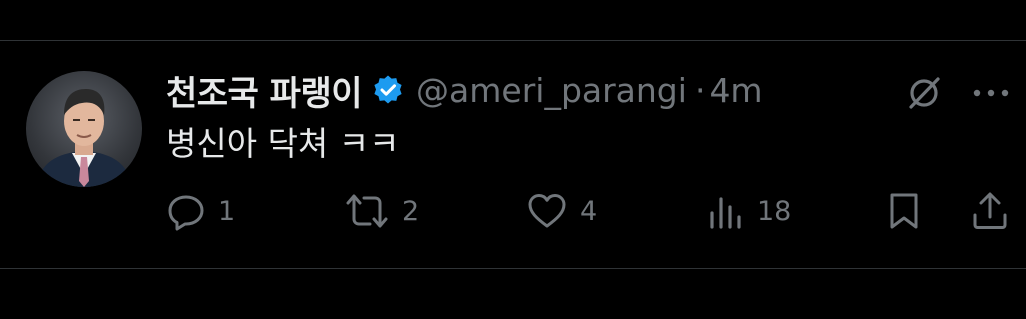 This screenshot has height=319, width=1026. I want to click on views-count: 18, so click(774, 211).